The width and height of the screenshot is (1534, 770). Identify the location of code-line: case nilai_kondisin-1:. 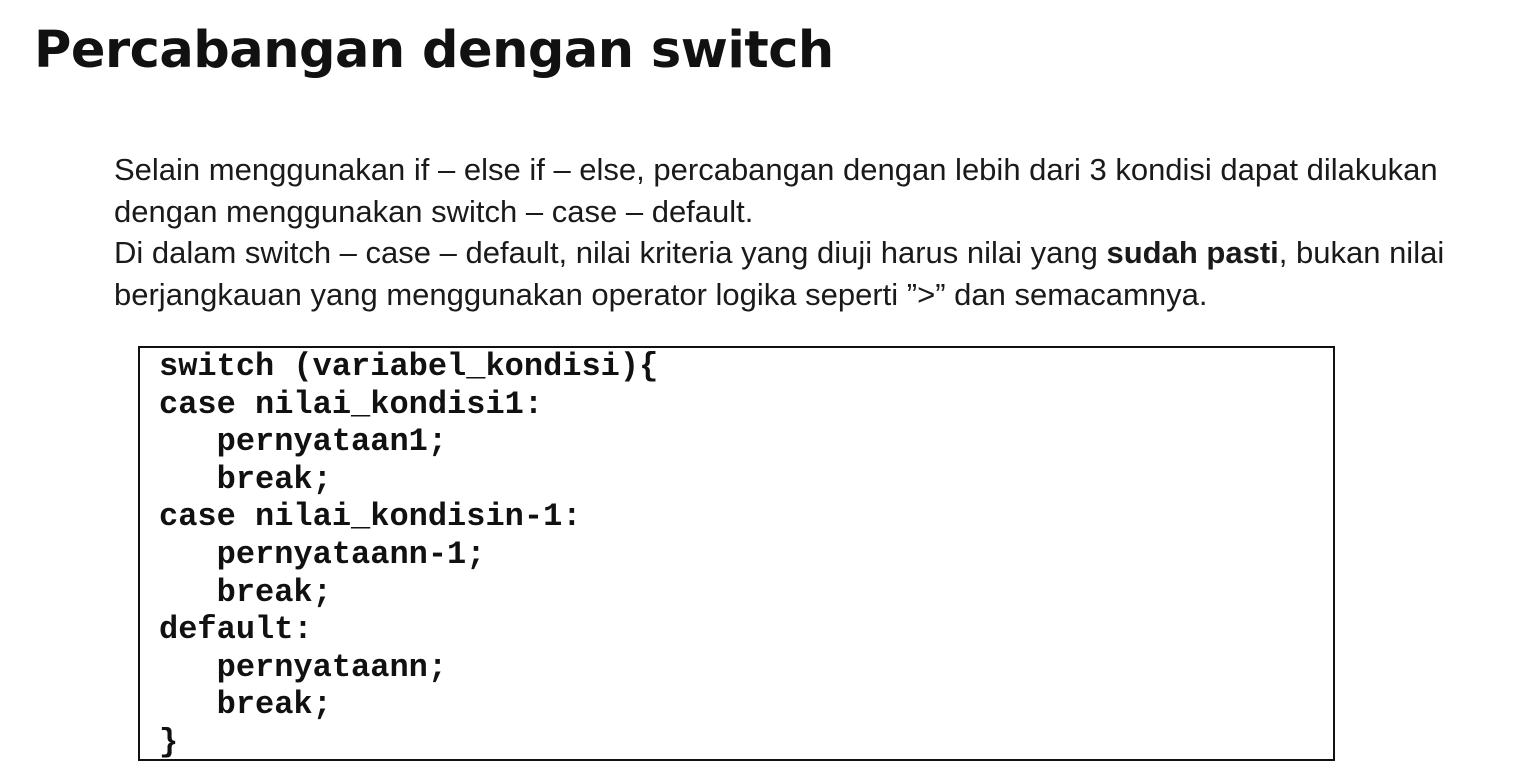
(370, 517).